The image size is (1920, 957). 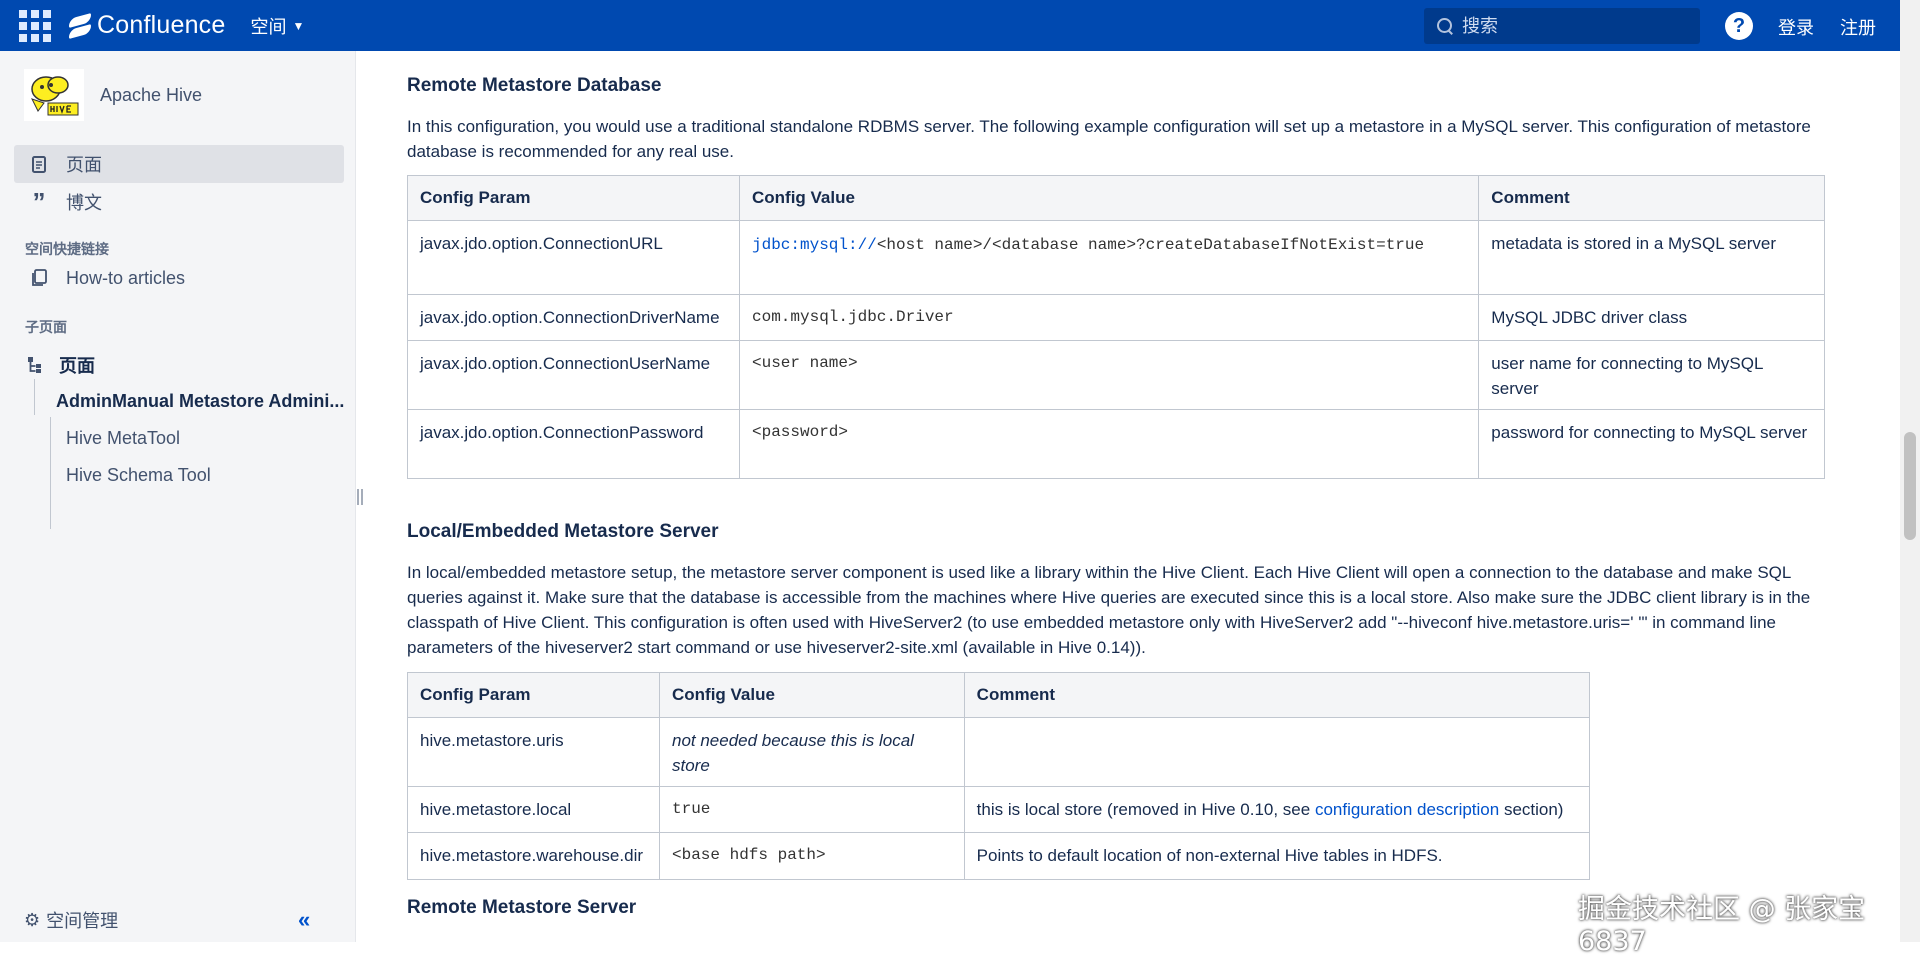 What do you see at coordinates (123, 438) in the screenshot?
I see `tree-item-child: Hive MetaTool` at bounding box center [123, 438].